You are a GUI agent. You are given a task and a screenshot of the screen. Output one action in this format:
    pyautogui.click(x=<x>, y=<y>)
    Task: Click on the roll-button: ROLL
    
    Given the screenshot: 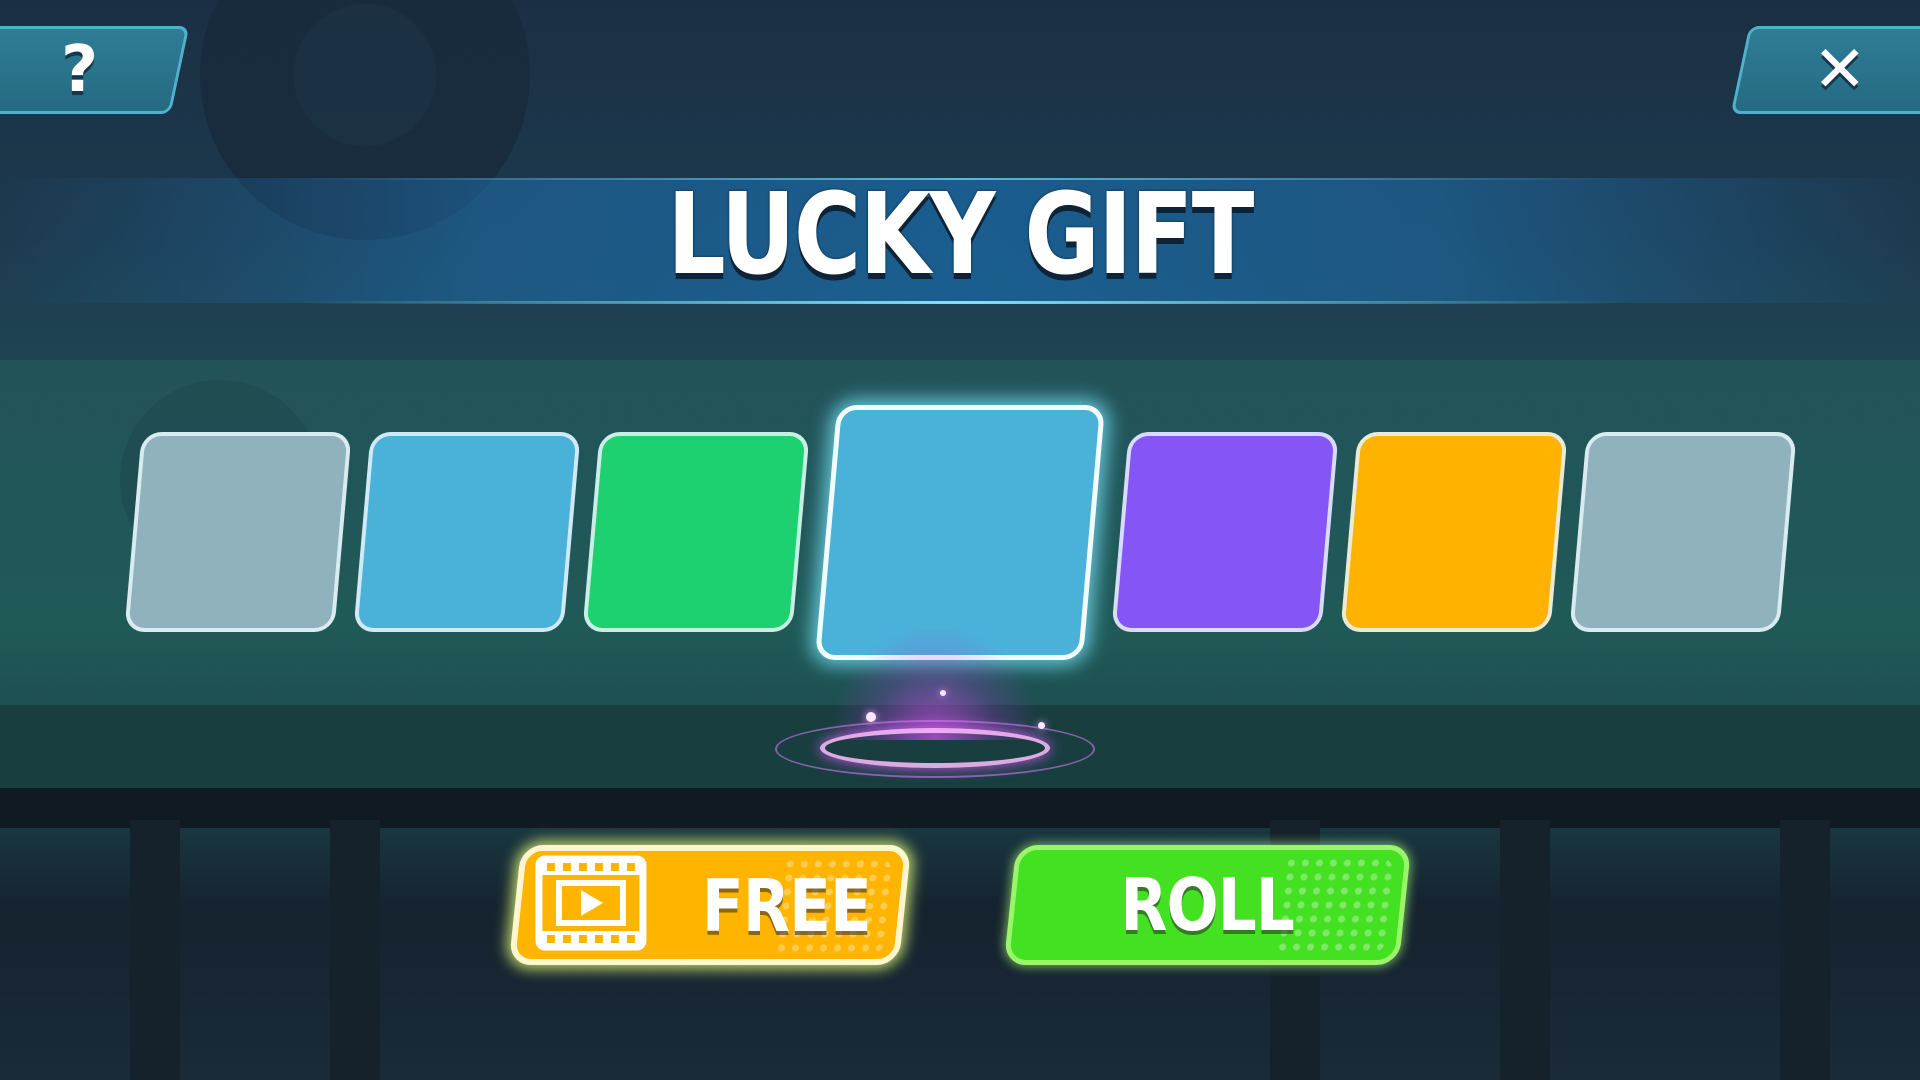 What is the action you would take?
    pyautogui.click(x=1207, y=905)
    